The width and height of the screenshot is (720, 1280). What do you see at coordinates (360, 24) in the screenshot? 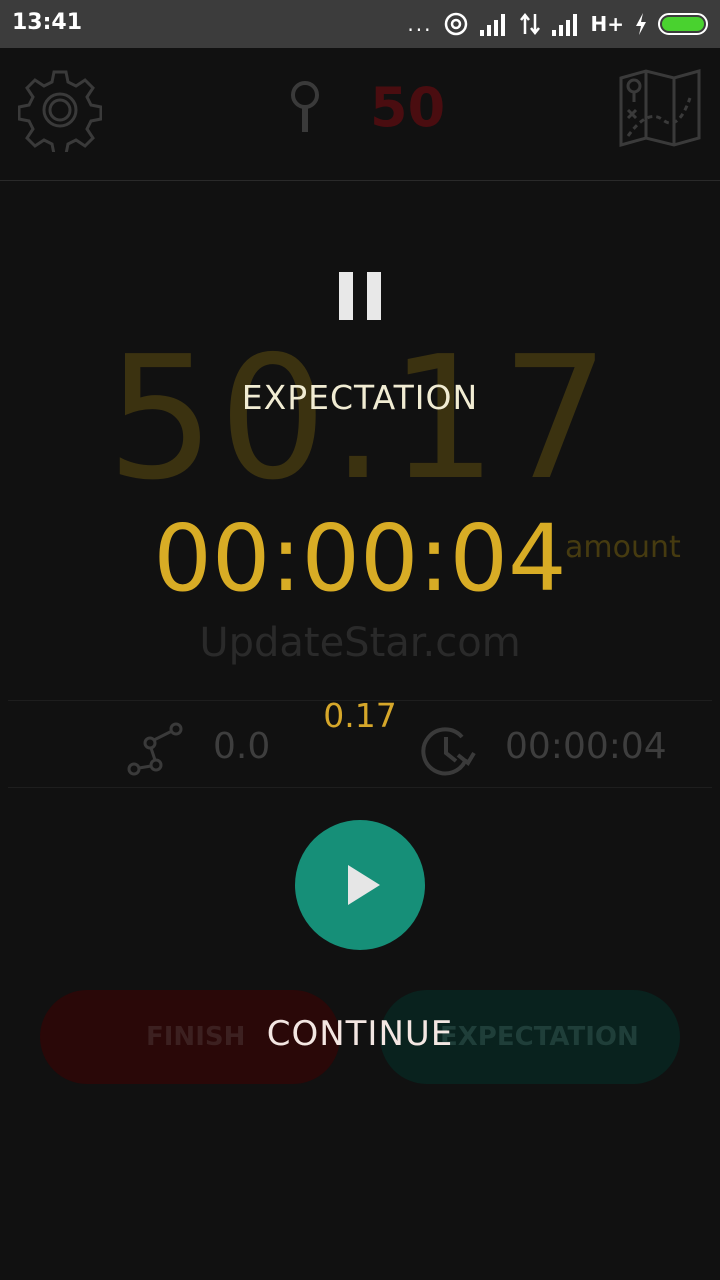
I see `status-bar: 13:41 ... H+` at bounding box center [360, 24].